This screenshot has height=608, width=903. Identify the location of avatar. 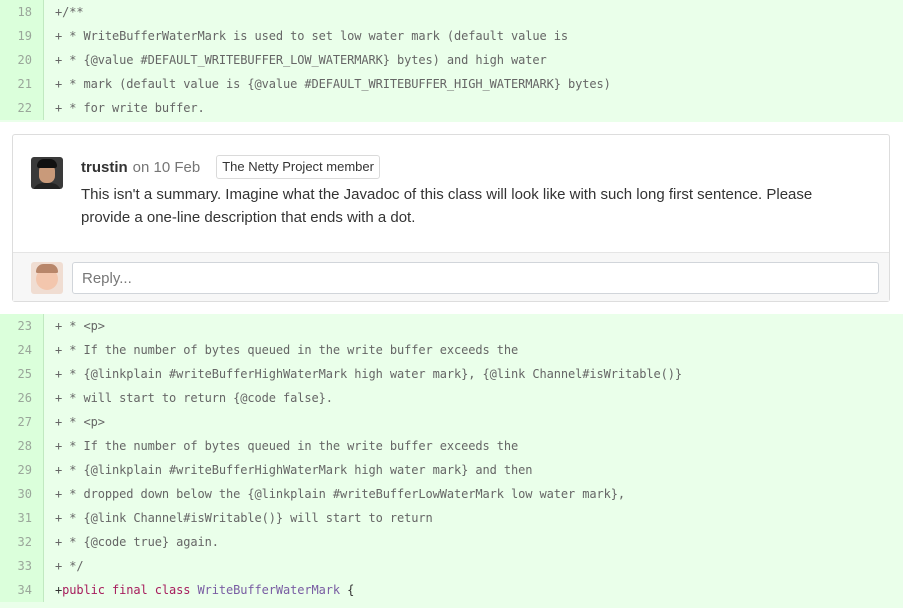
(47, 173).